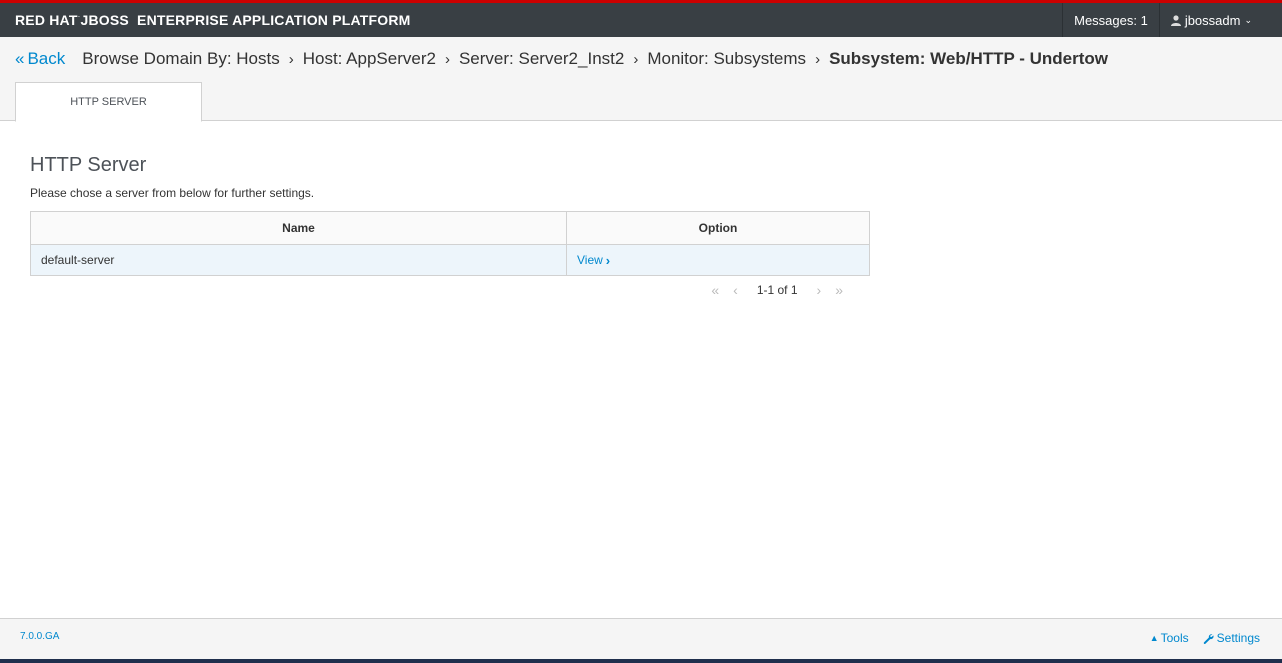 This screenshot has height=663, width=1282. Describe the element at coordinates (735, 290) in the screenshot. I see `prev-page-icon: ‹` at that location.